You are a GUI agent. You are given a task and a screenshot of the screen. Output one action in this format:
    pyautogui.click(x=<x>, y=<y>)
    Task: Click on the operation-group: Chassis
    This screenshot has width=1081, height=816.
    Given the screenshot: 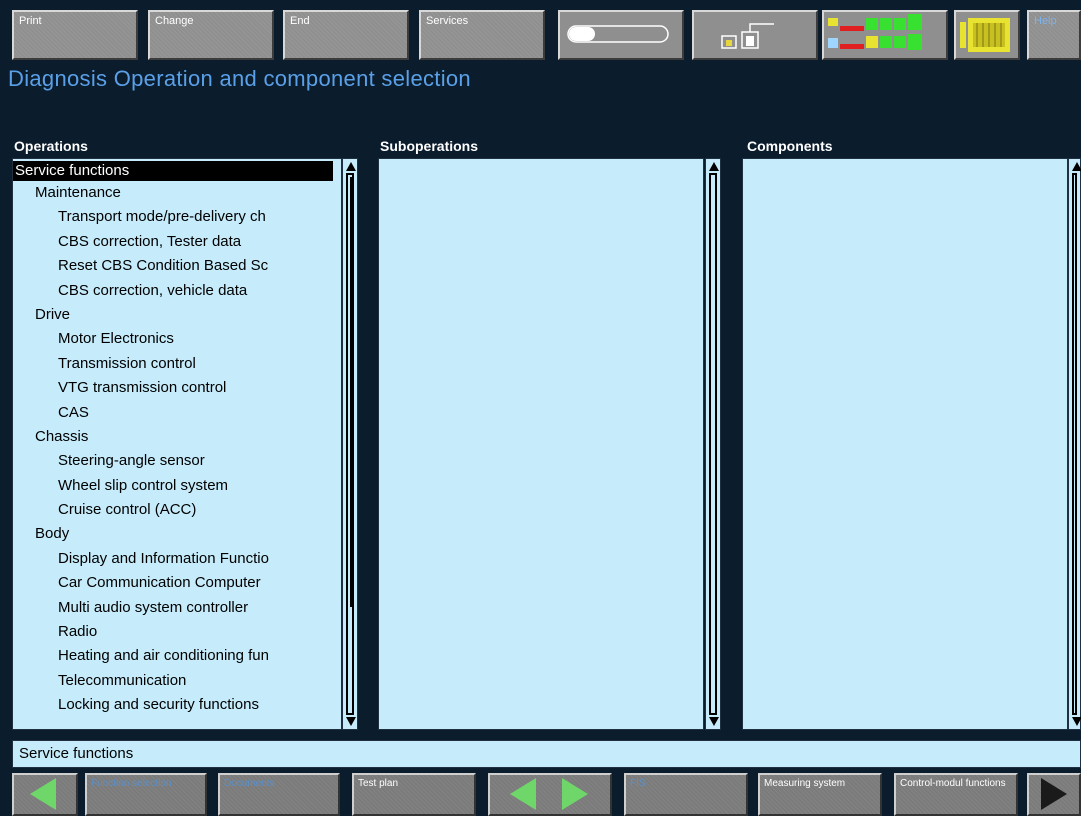 What is the action you would take?
    pyautogui.click(x=177, y=437)
    